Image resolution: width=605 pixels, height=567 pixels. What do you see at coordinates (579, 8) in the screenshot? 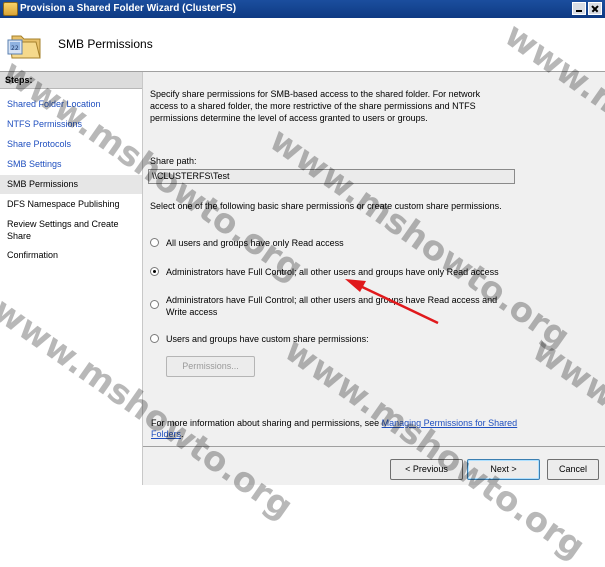
I see `minimize-button` at bounding box center [579, 8].